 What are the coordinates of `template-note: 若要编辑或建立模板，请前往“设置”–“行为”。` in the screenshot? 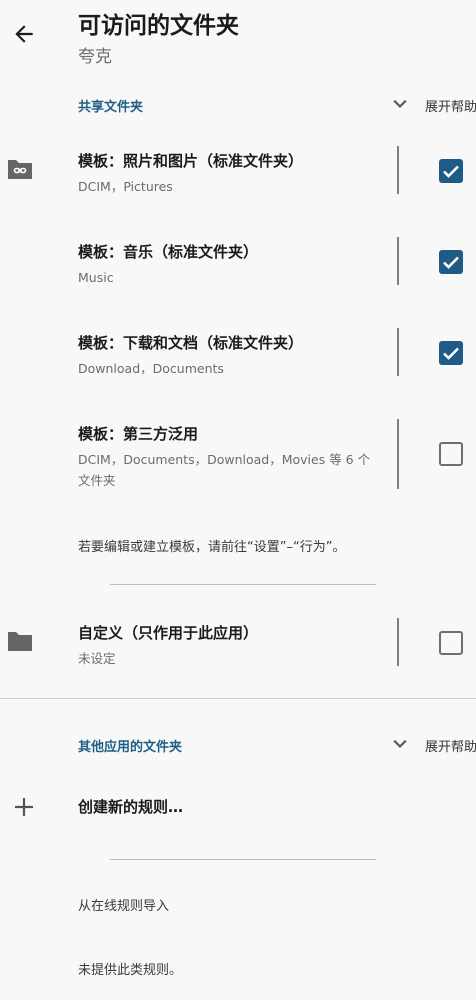 It's located at (212, 547).